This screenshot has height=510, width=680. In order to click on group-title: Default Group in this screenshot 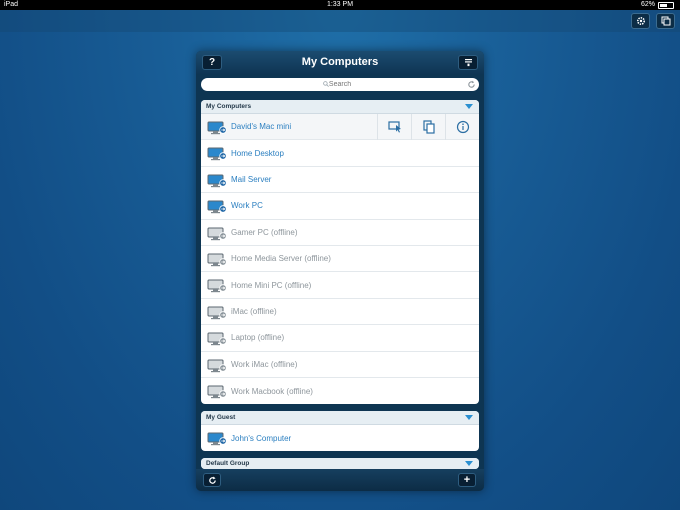, I will do `click(228, 463)`.